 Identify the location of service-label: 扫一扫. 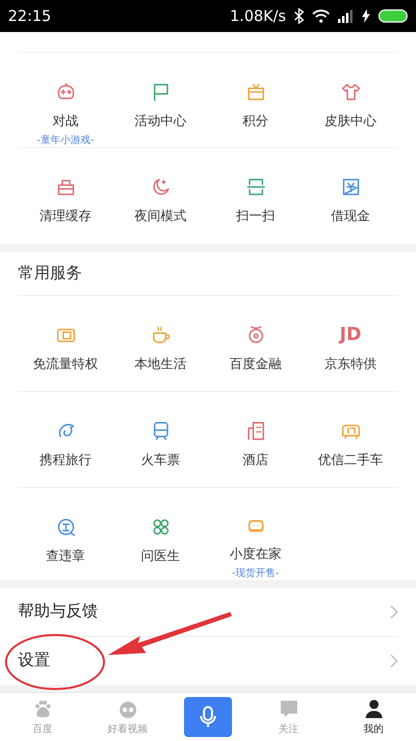
(255, 215).